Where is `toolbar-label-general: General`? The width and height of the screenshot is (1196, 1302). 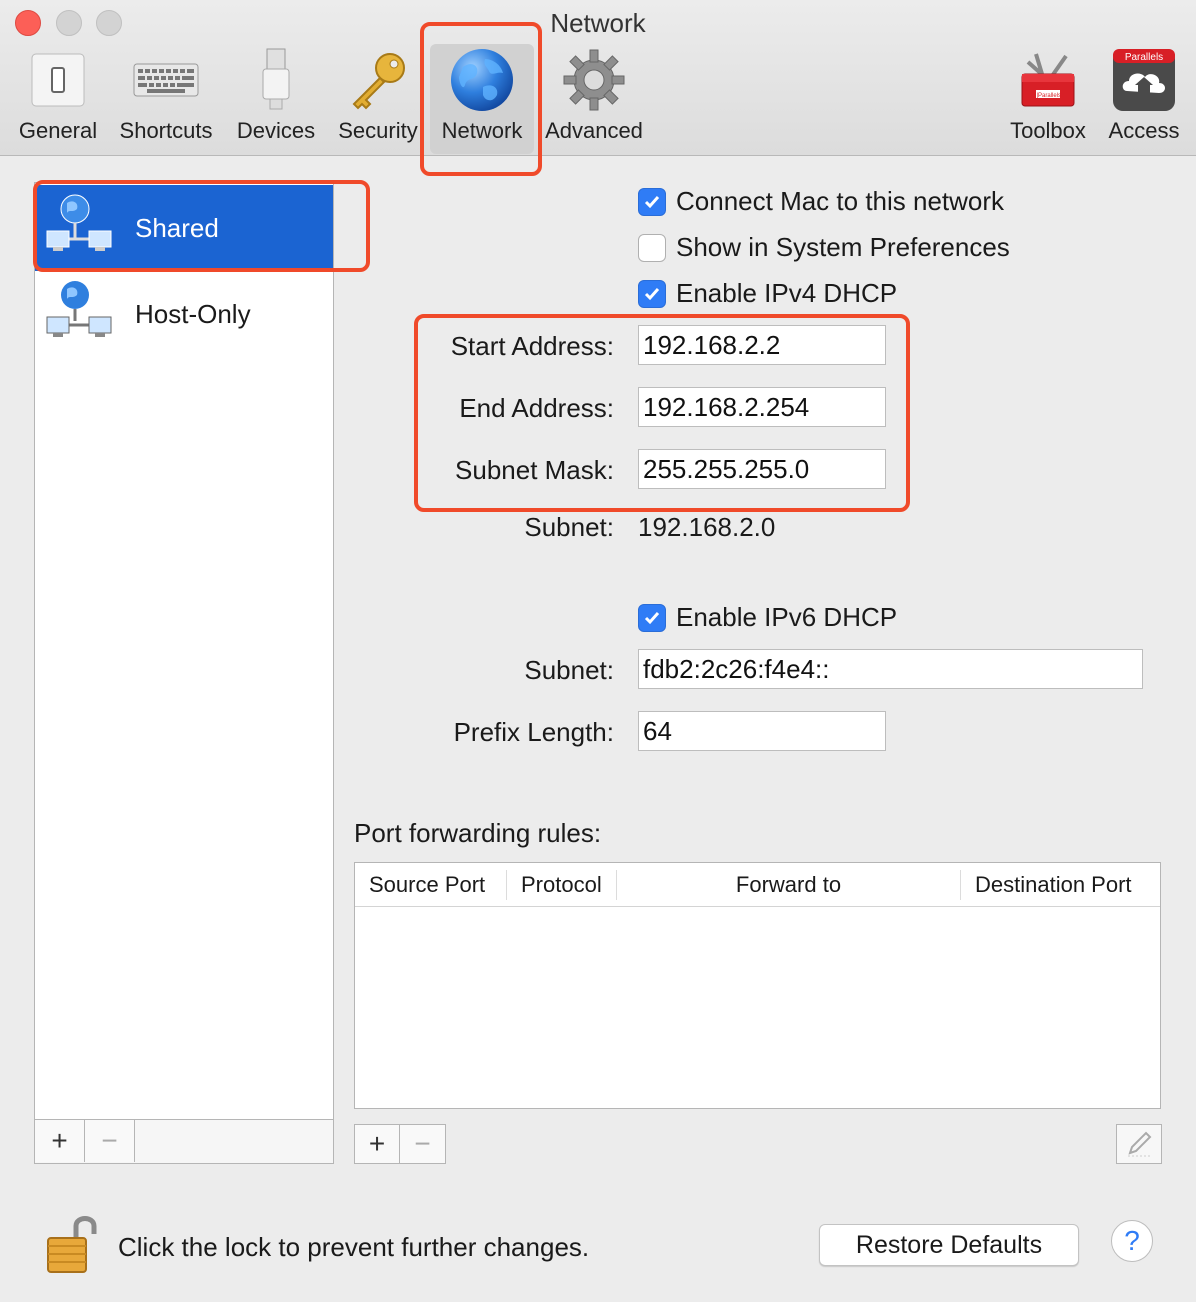
toolbar-label-general: General is located at coordinates (58, 130).